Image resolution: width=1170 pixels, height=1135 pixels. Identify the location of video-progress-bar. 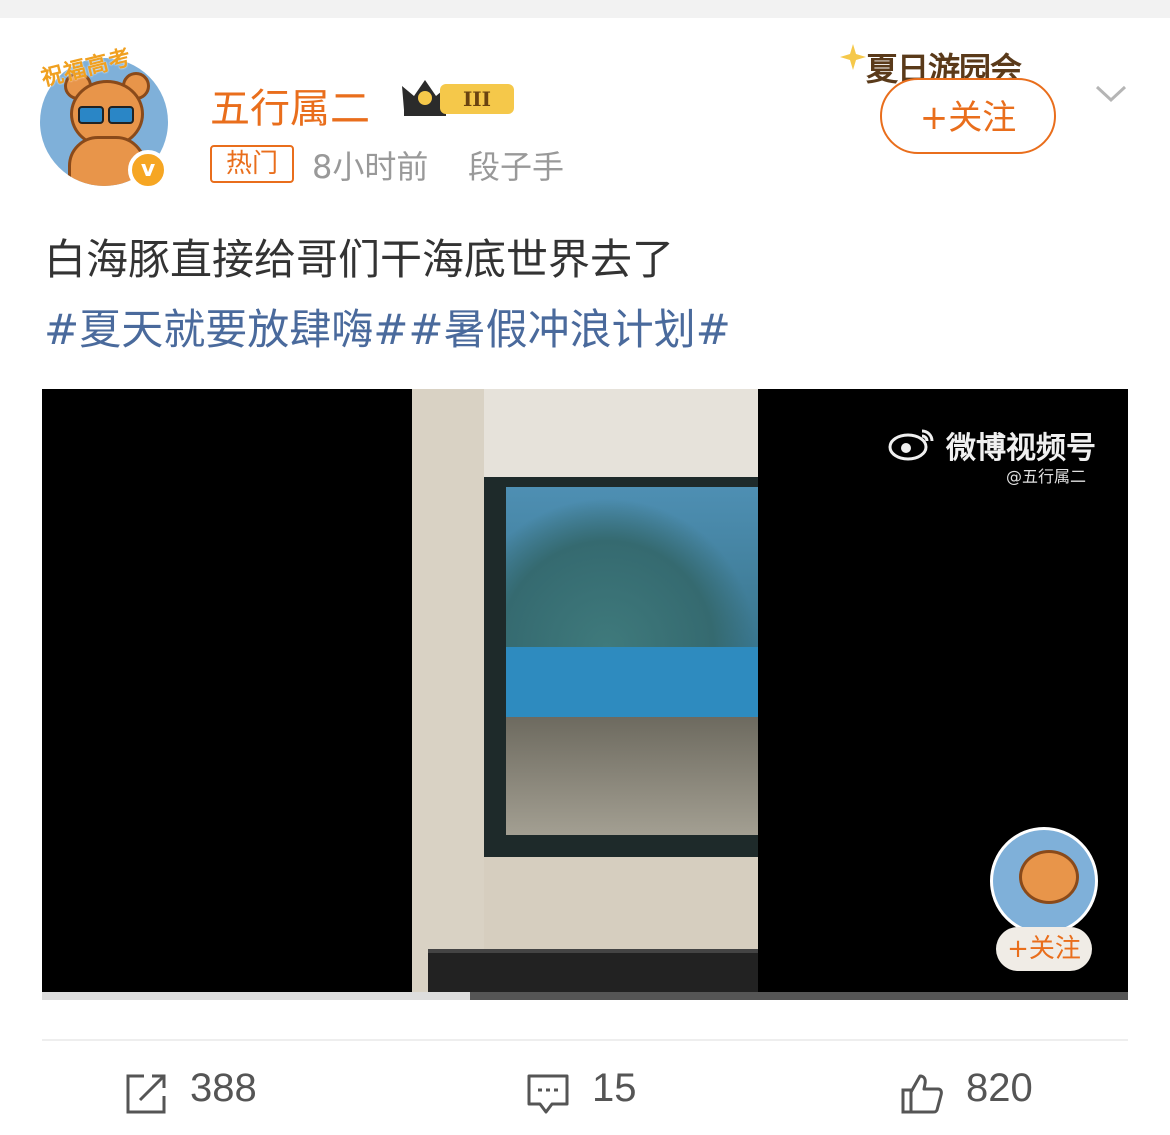
(585, 996).